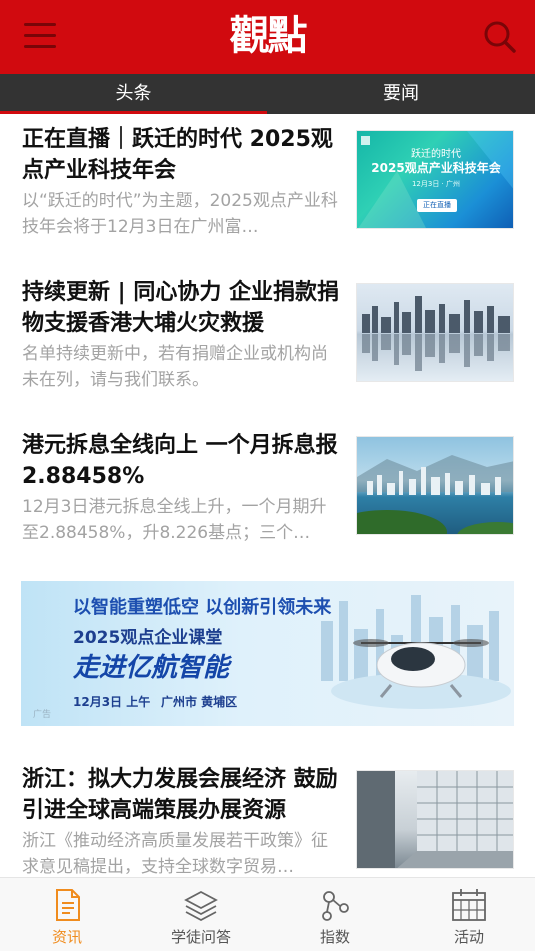  Describe the element at coordinates (401, 94) in the screenshot. I see `tab-news: 要闻` at that location.